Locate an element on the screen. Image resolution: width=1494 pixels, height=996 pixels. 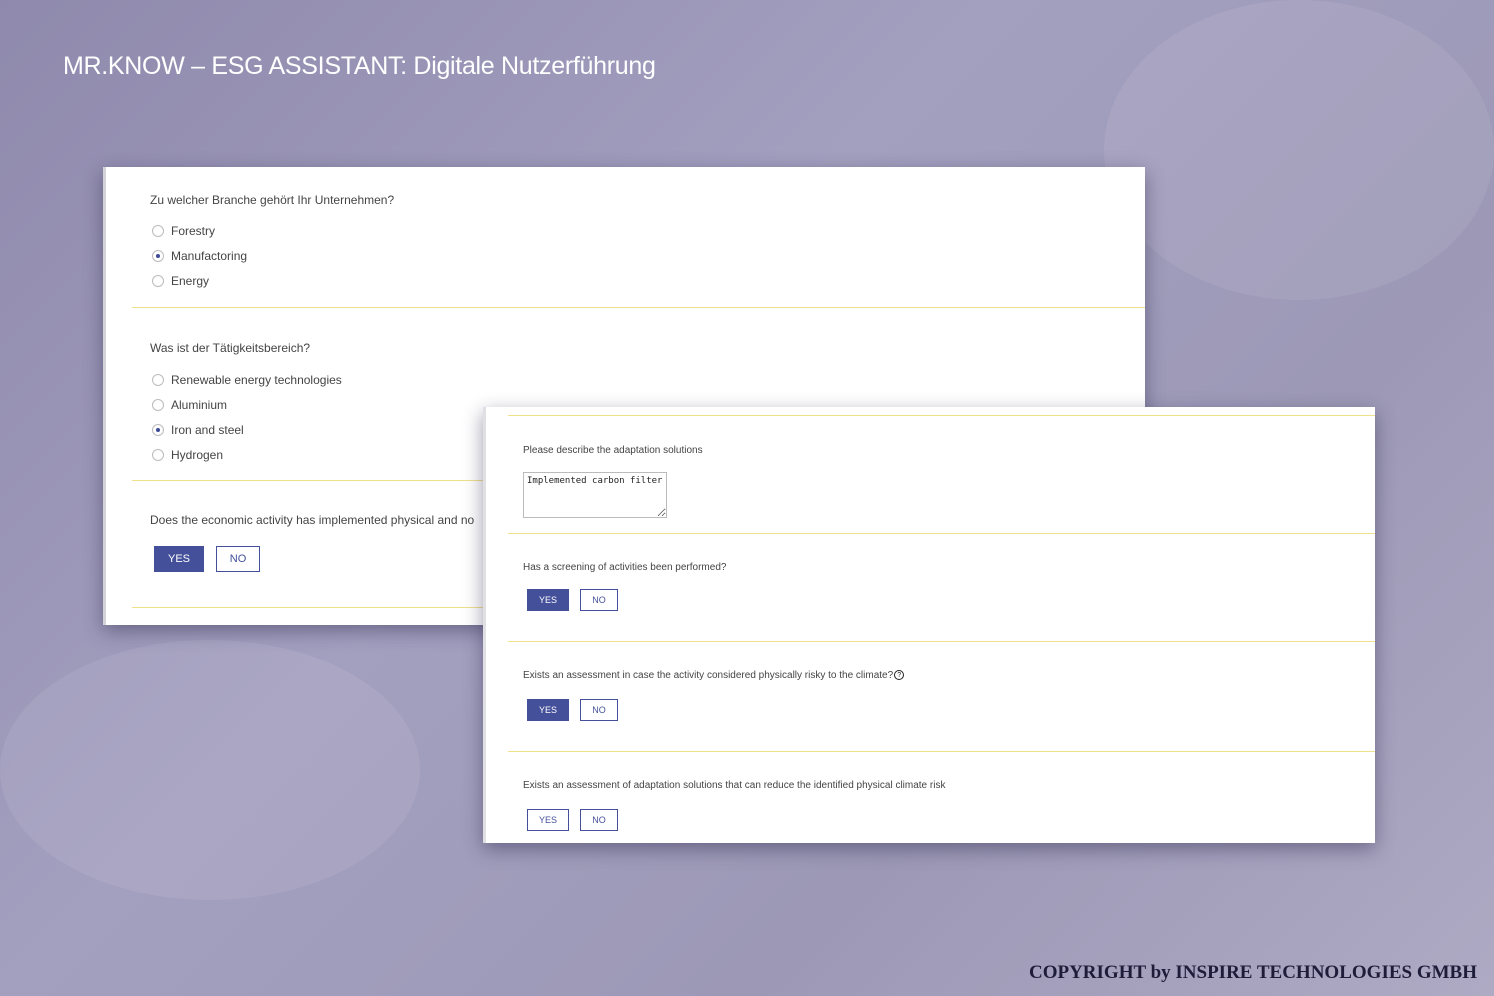
option-label: Energy is located at coordinates (190, 281).